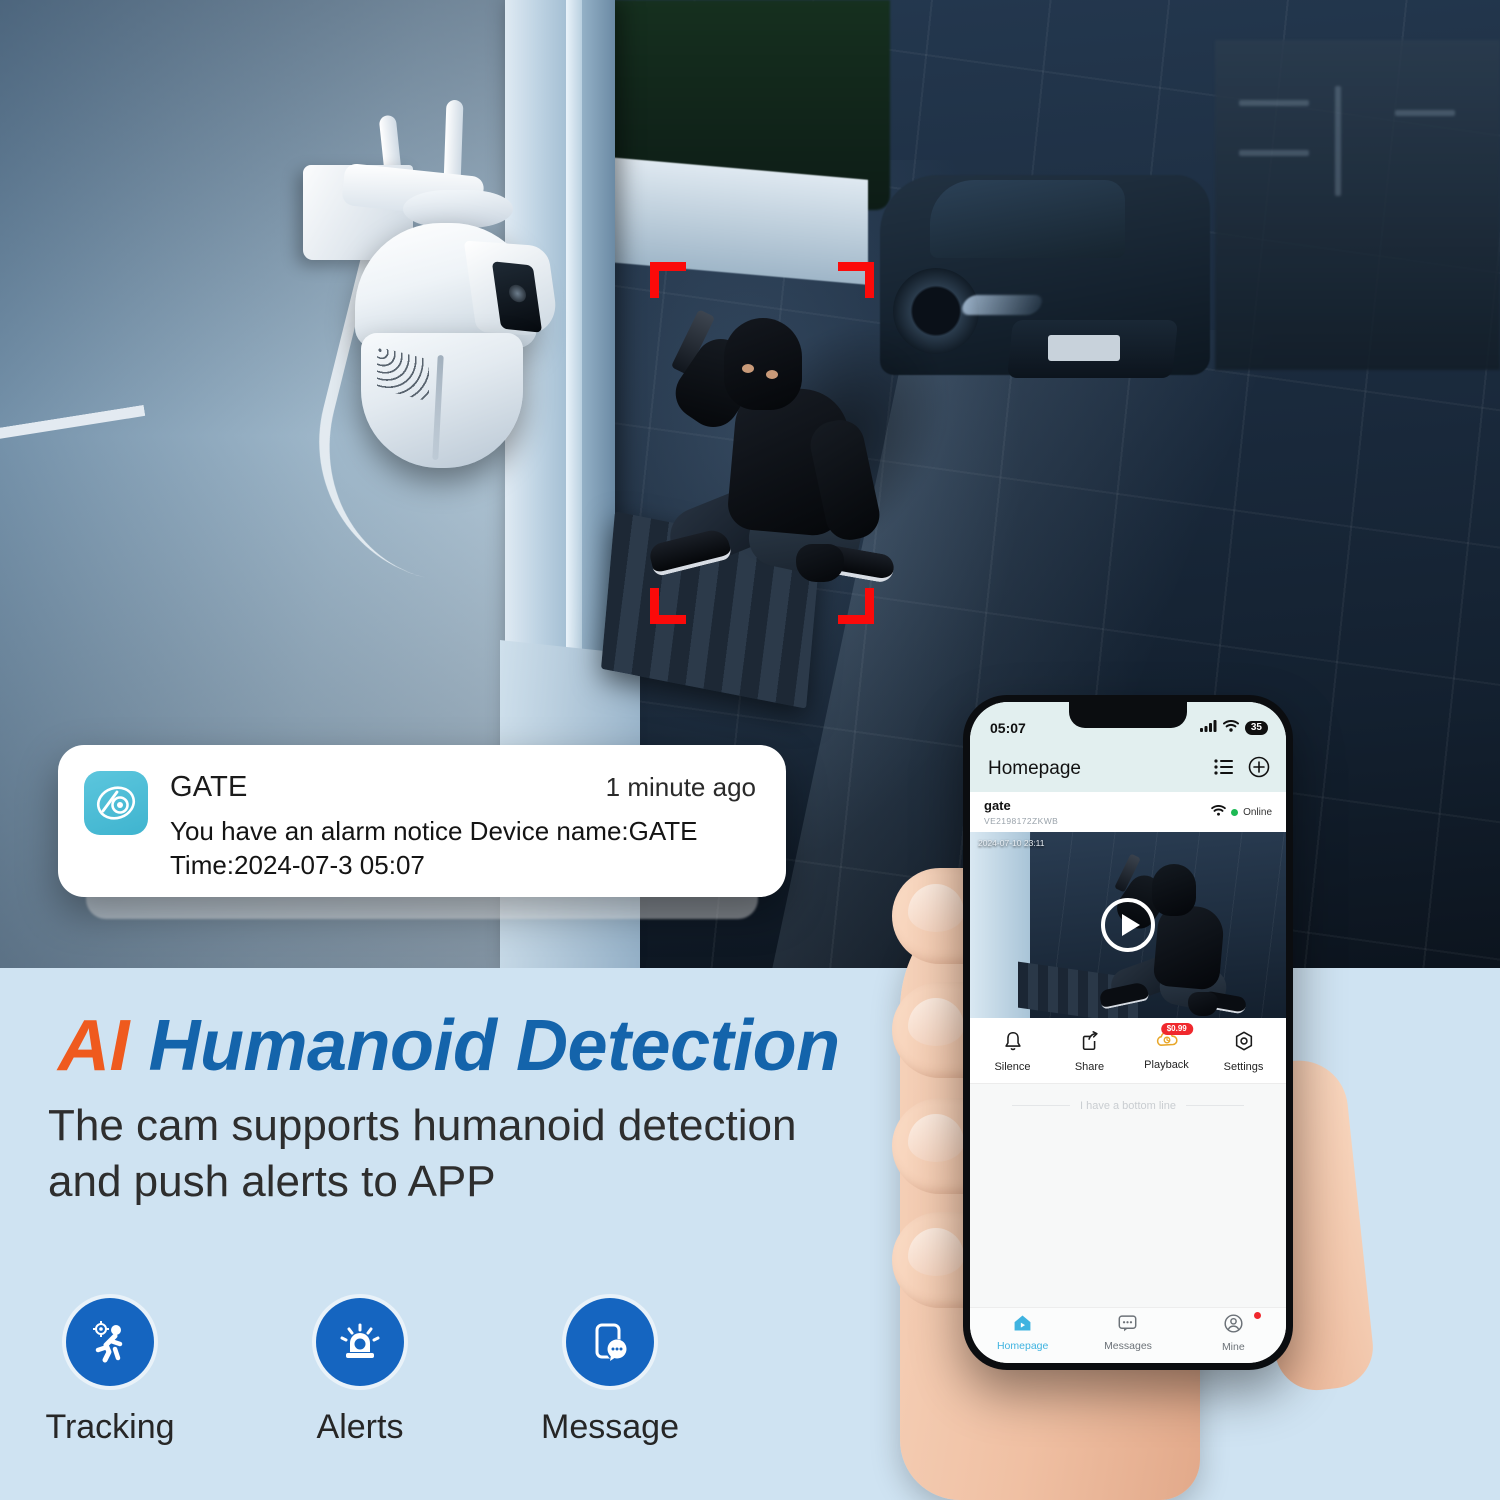 The image size is (1500, 1500). I want to click on detection-bracket-bottom-left, so click(668, 606).